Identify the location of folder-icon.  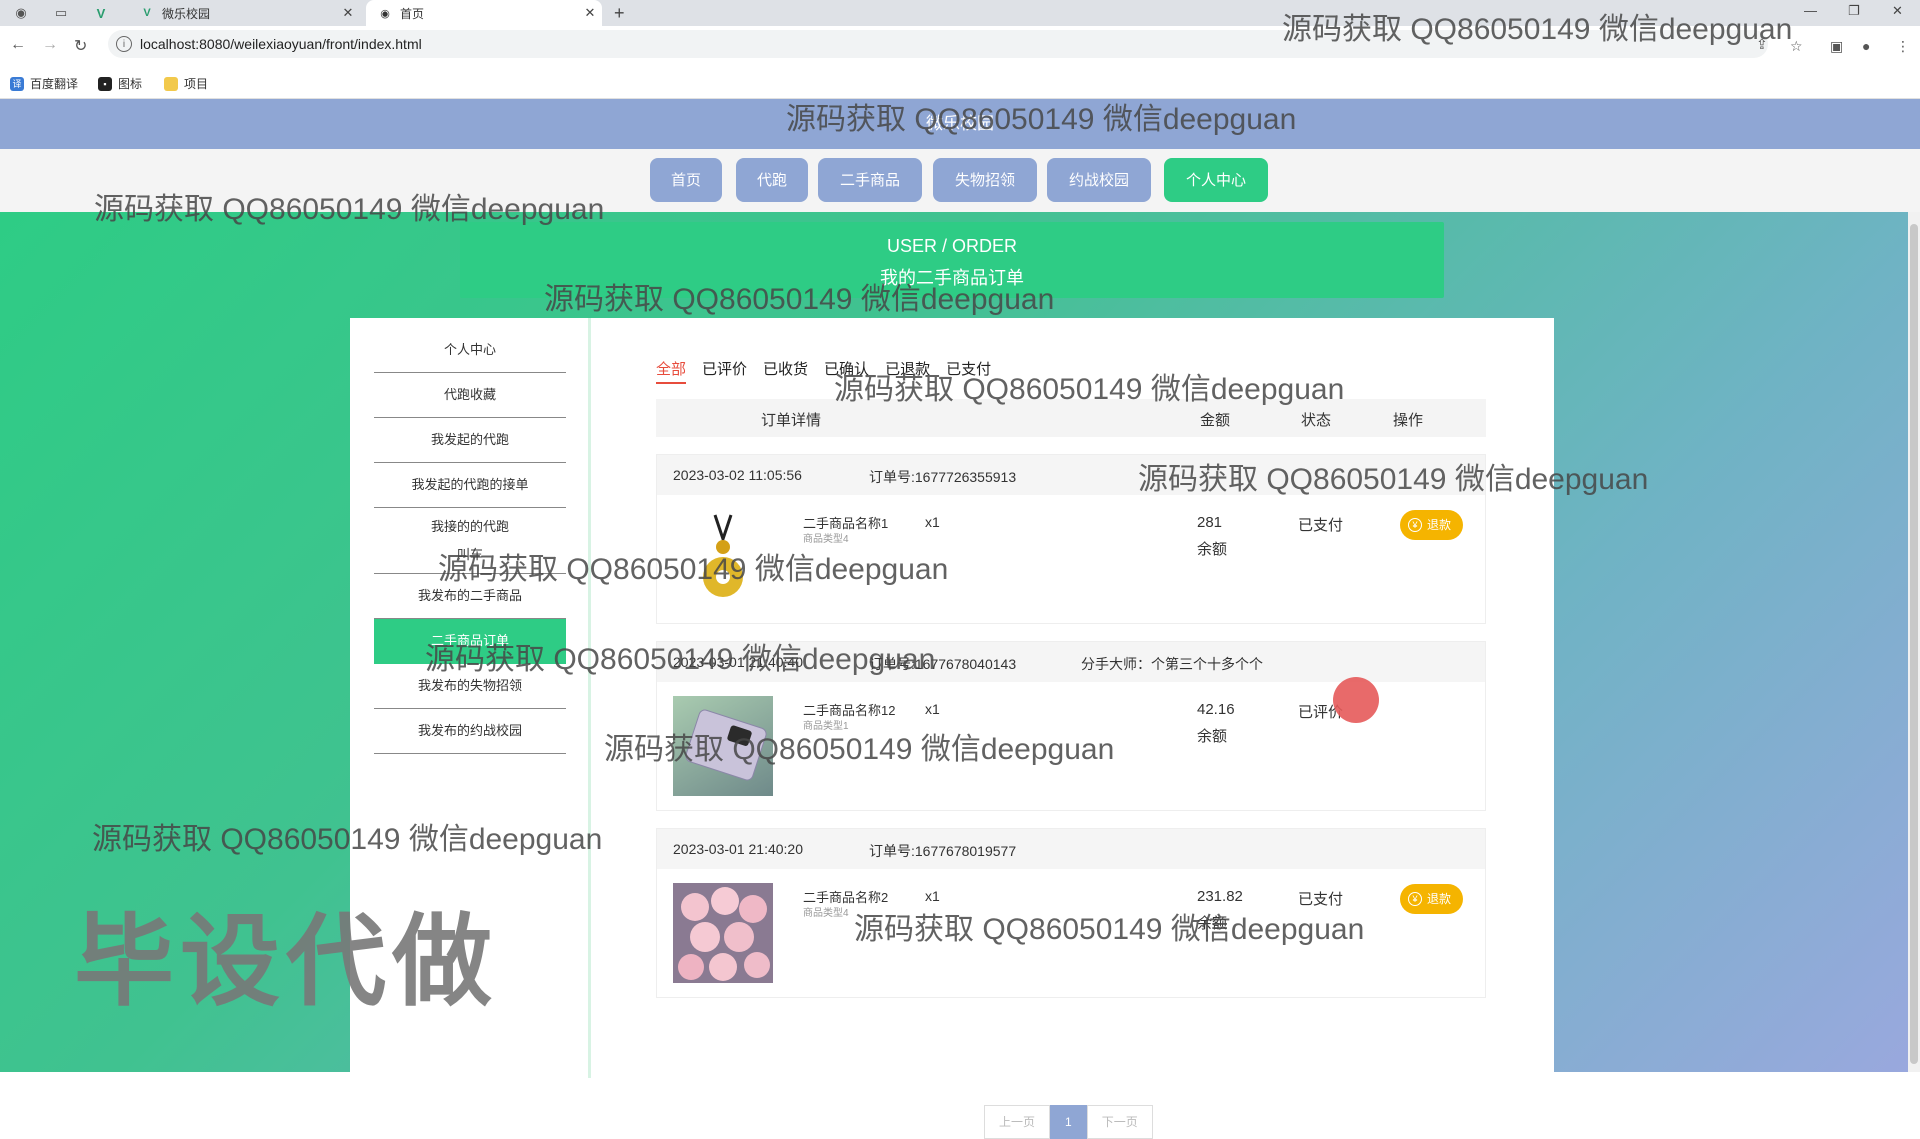
(171, 83).